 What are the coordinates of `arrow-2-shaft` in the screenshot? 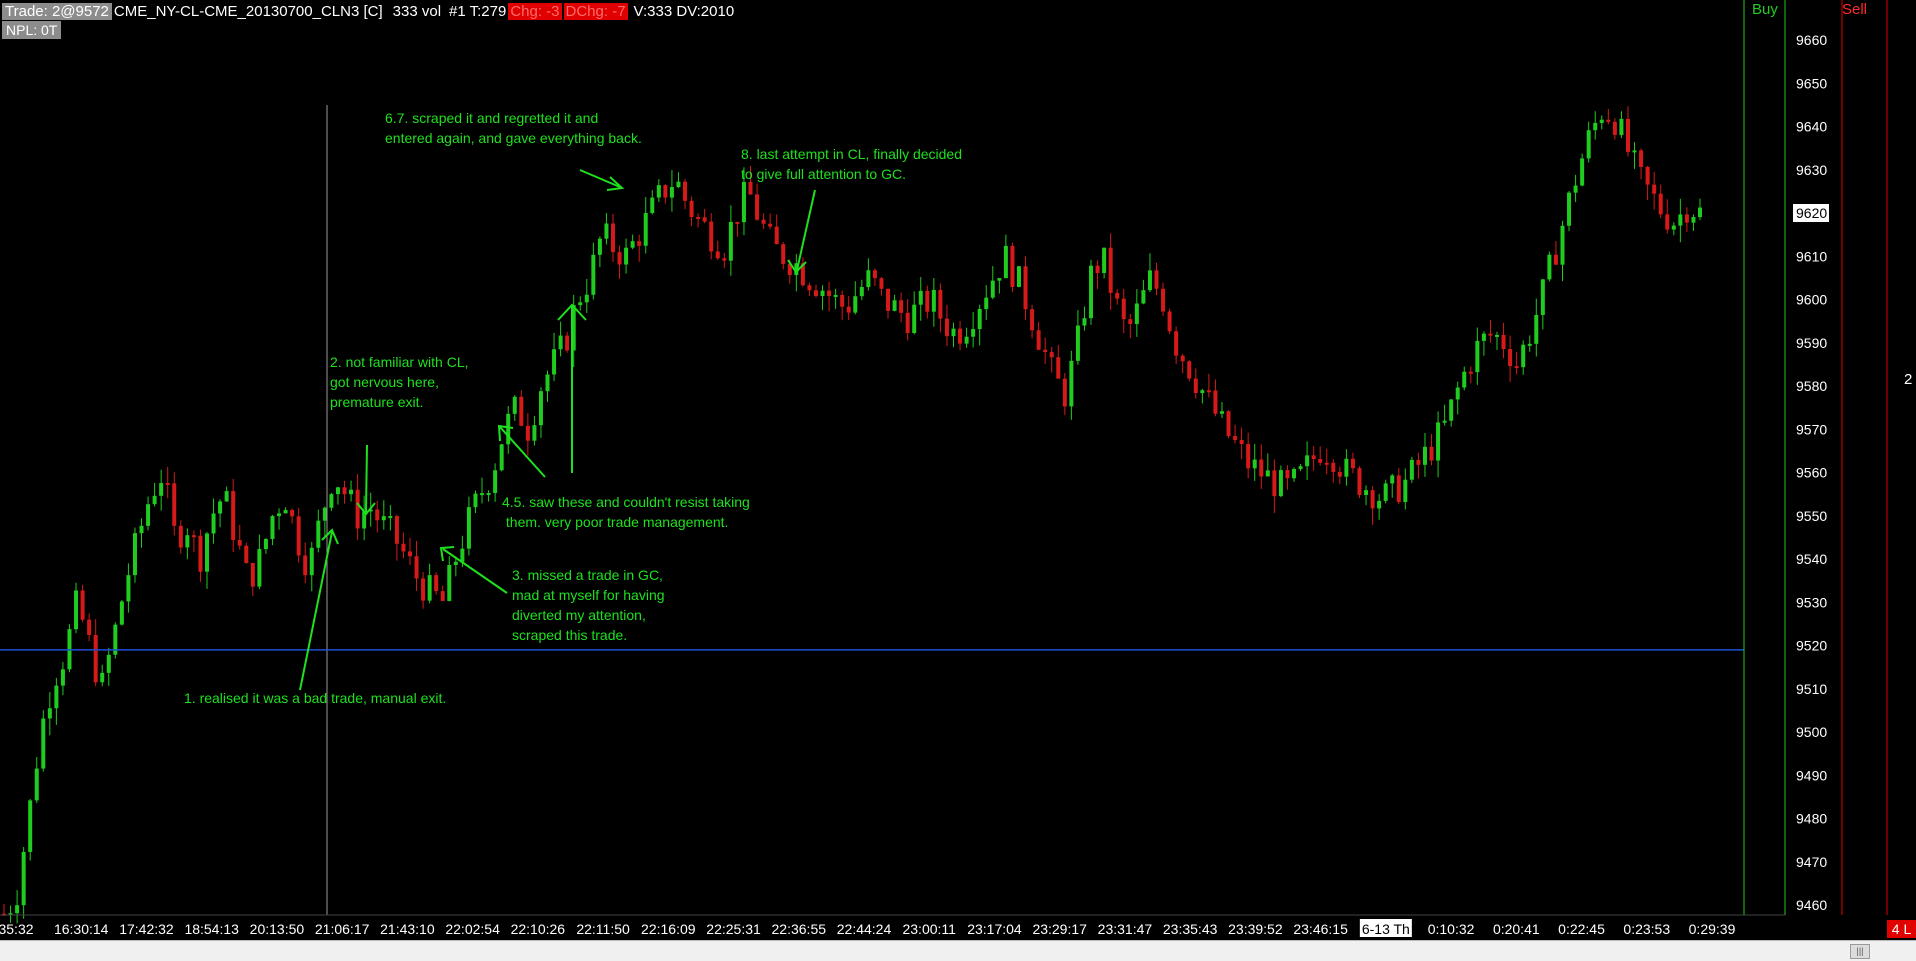 It's located at (366, 478).